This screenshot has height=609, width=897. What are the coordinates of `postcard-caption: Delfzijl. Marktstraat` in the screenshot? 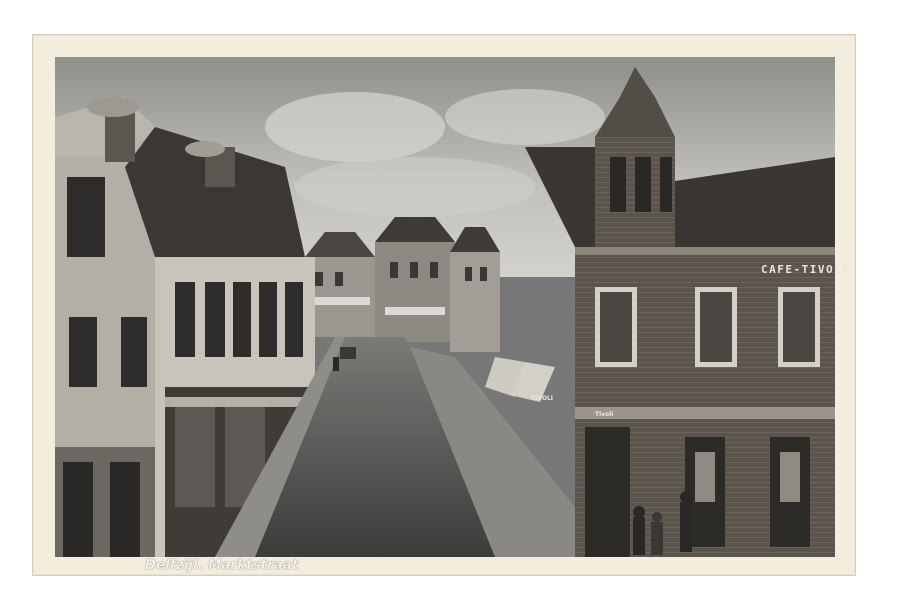 It's located at (222, 565).